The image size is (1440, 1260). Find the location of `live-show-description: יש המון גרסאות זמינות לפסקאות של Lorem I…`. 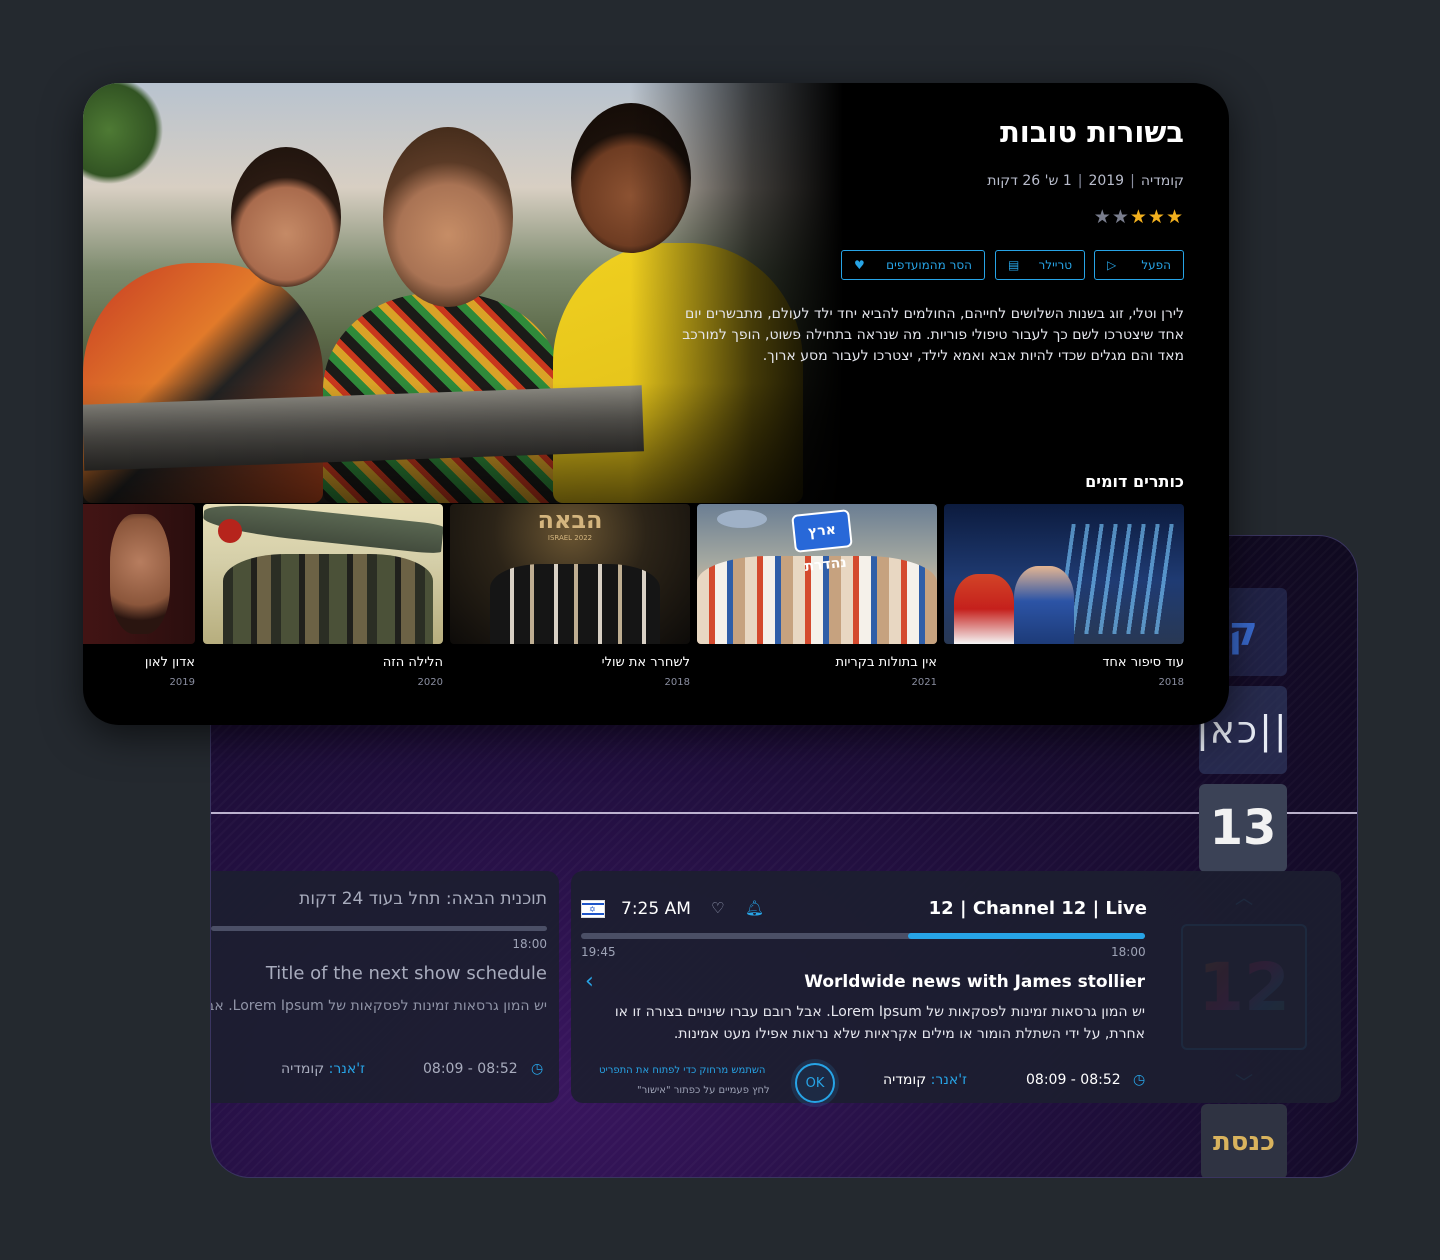

live-show-description: יש המון גרסאות זמינות לפסקאות של Lorem I… is located at coordinates (879, 1023).